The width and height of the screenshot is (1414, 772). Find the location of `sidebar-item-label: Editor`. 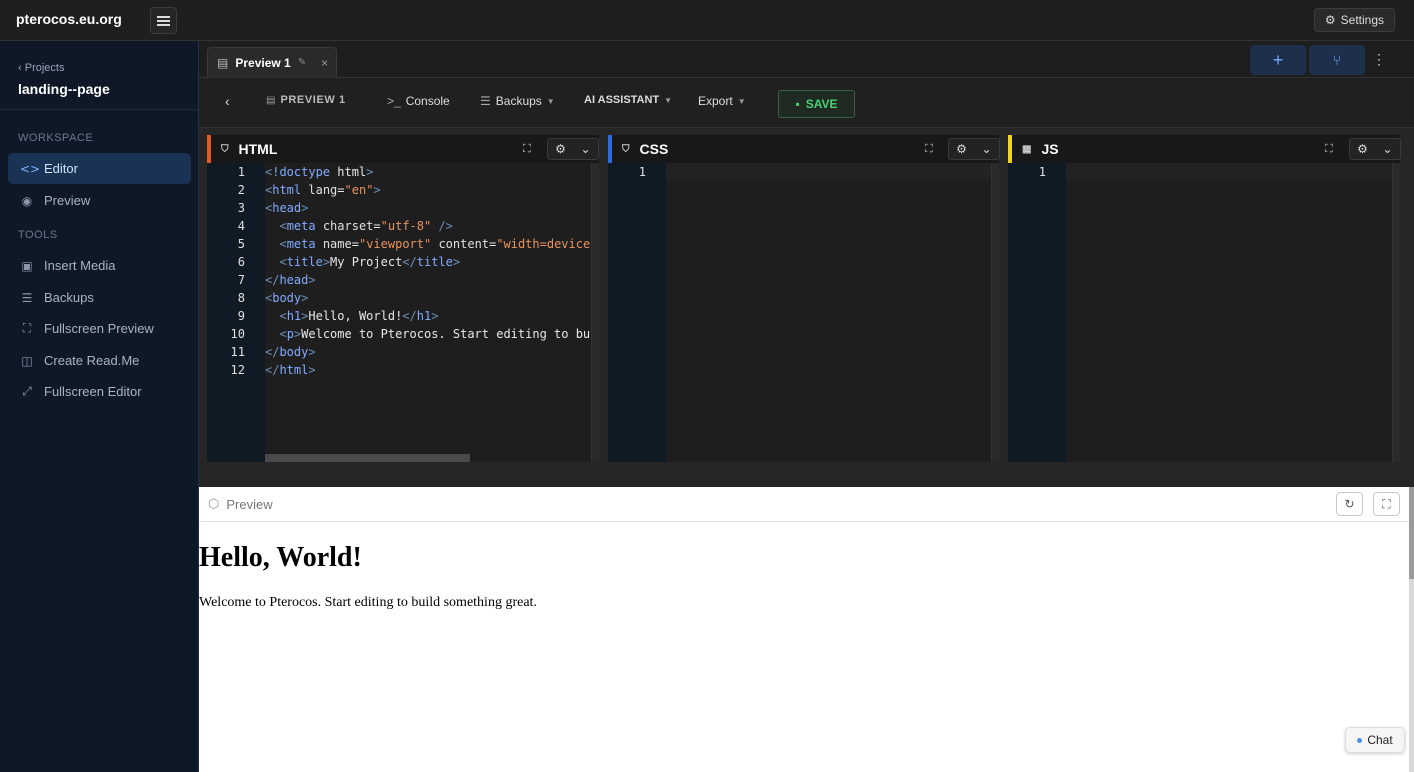

sidebar-item-label: Editor is located at coordinates (61, 168).